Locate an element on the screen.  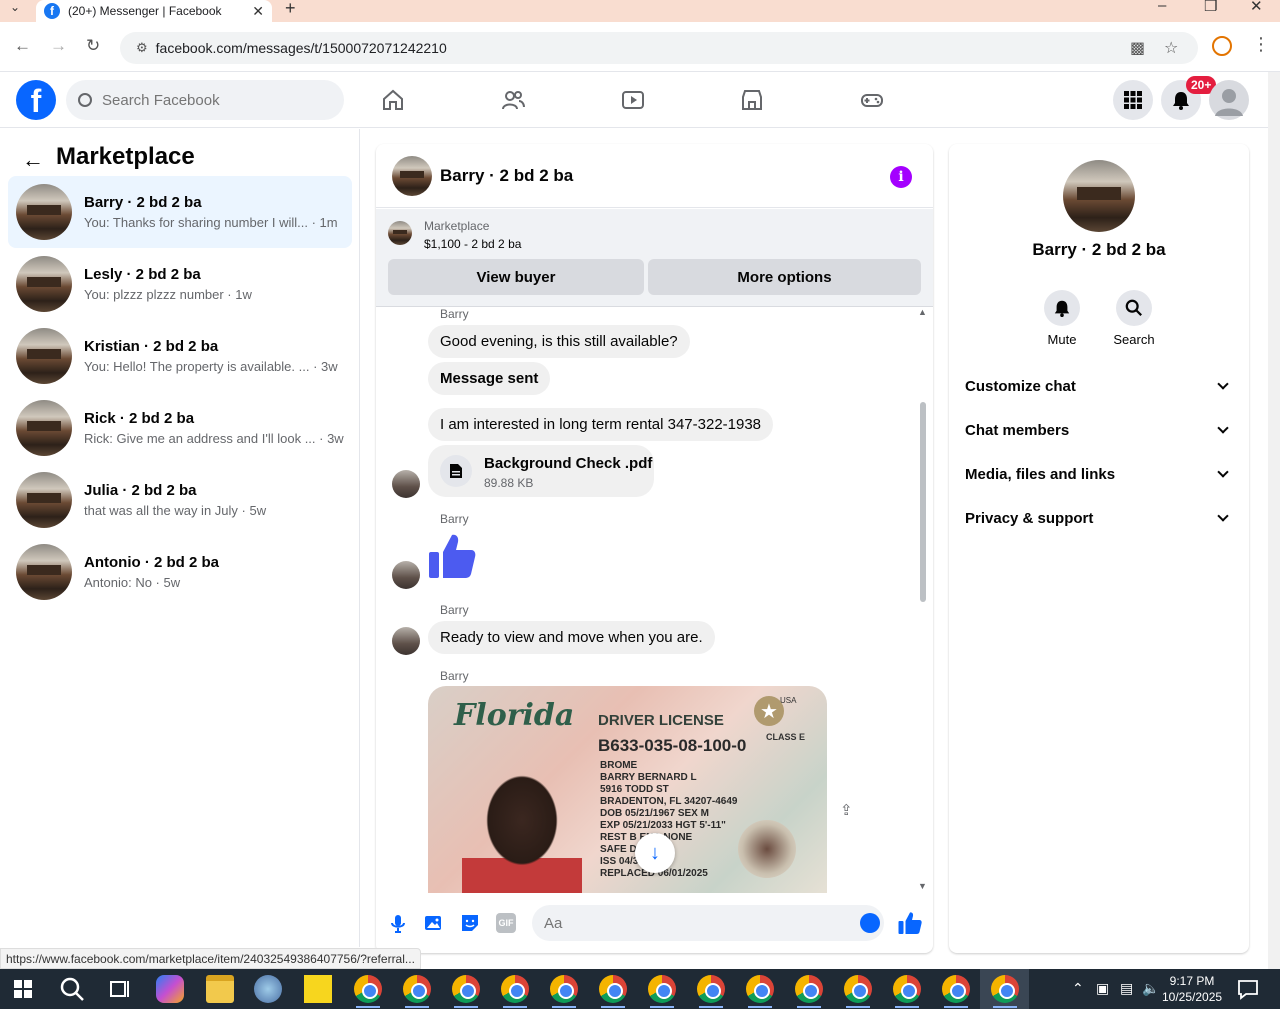
info-icon: i is located at coordinates (901, 177).